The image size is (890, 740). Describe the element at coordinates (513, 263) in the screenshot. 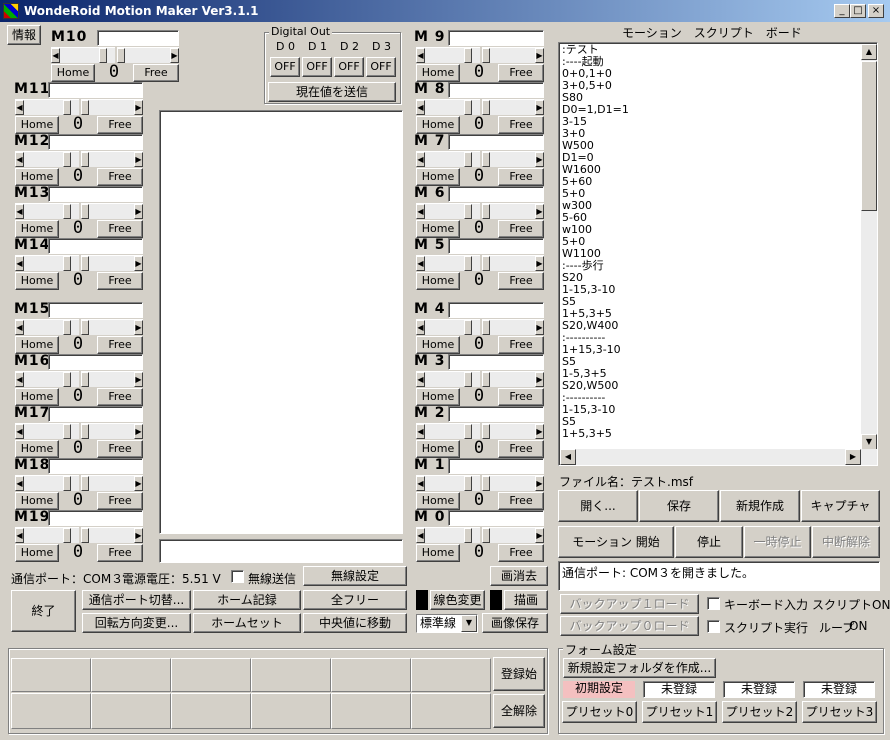

I see `motor-m5-slider-right: ▶` at that location.